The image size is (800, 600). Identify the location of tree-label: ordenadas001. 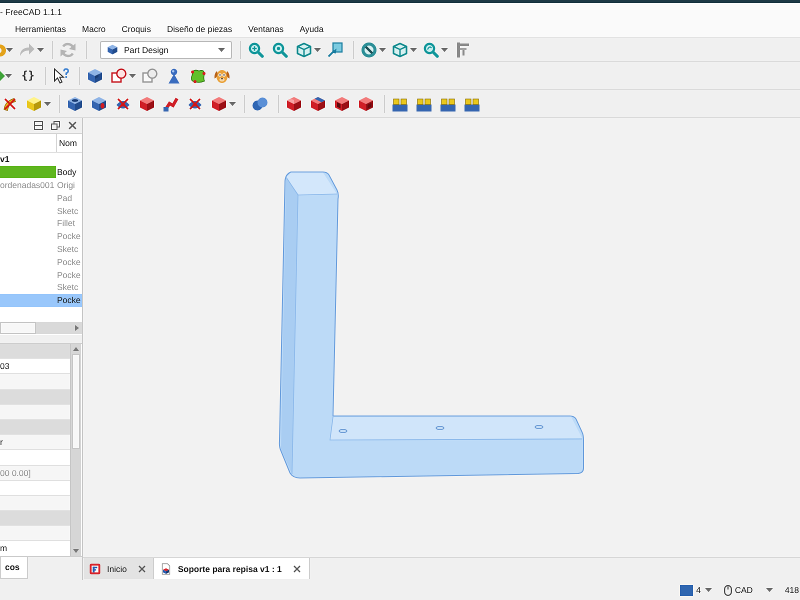
(27, 184).